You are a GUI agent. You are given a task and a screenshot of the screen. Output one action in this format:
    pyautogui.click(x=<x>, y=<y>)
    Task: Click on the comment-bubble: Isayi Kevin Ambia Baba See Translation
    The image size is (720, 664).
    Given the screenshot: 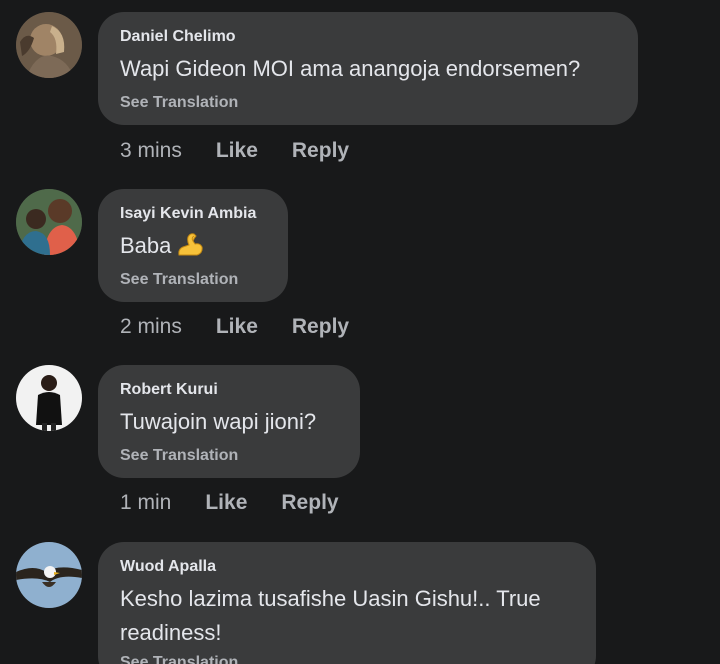 What is the action you would take?
    pyautogui.click(x=193, y=245)
    